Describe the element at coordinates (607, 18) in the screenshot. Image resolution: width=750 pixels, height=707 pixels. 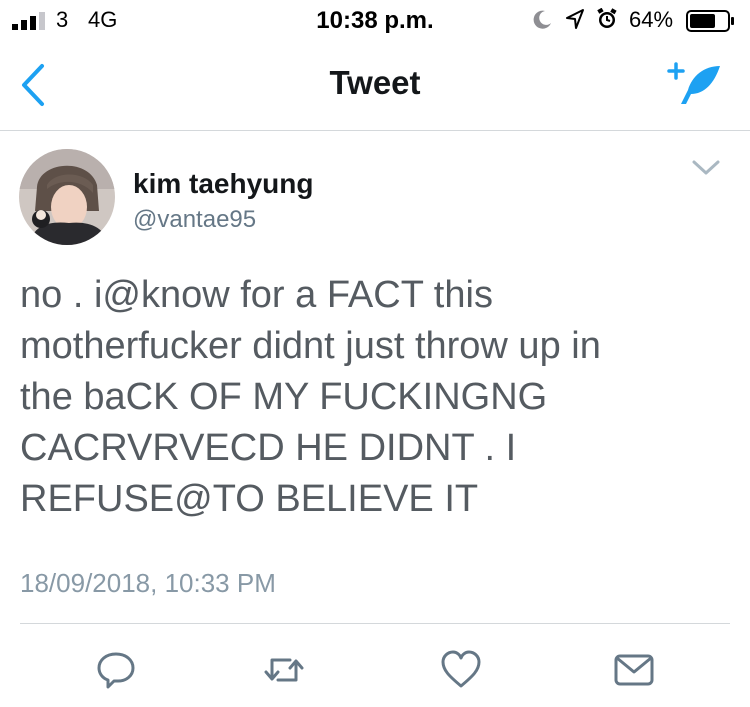
I see `alarm-icon` at that location.